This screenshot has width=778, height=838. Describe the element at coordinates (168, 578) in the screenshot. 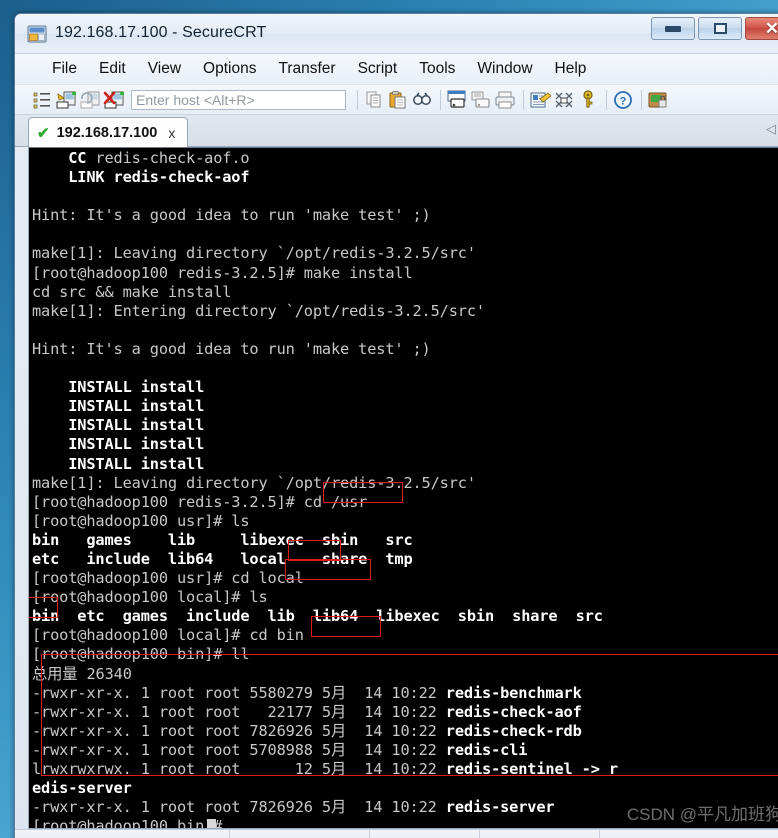

I see `terminal-line: [root@hadoop100 usr]# cd local` at that location.